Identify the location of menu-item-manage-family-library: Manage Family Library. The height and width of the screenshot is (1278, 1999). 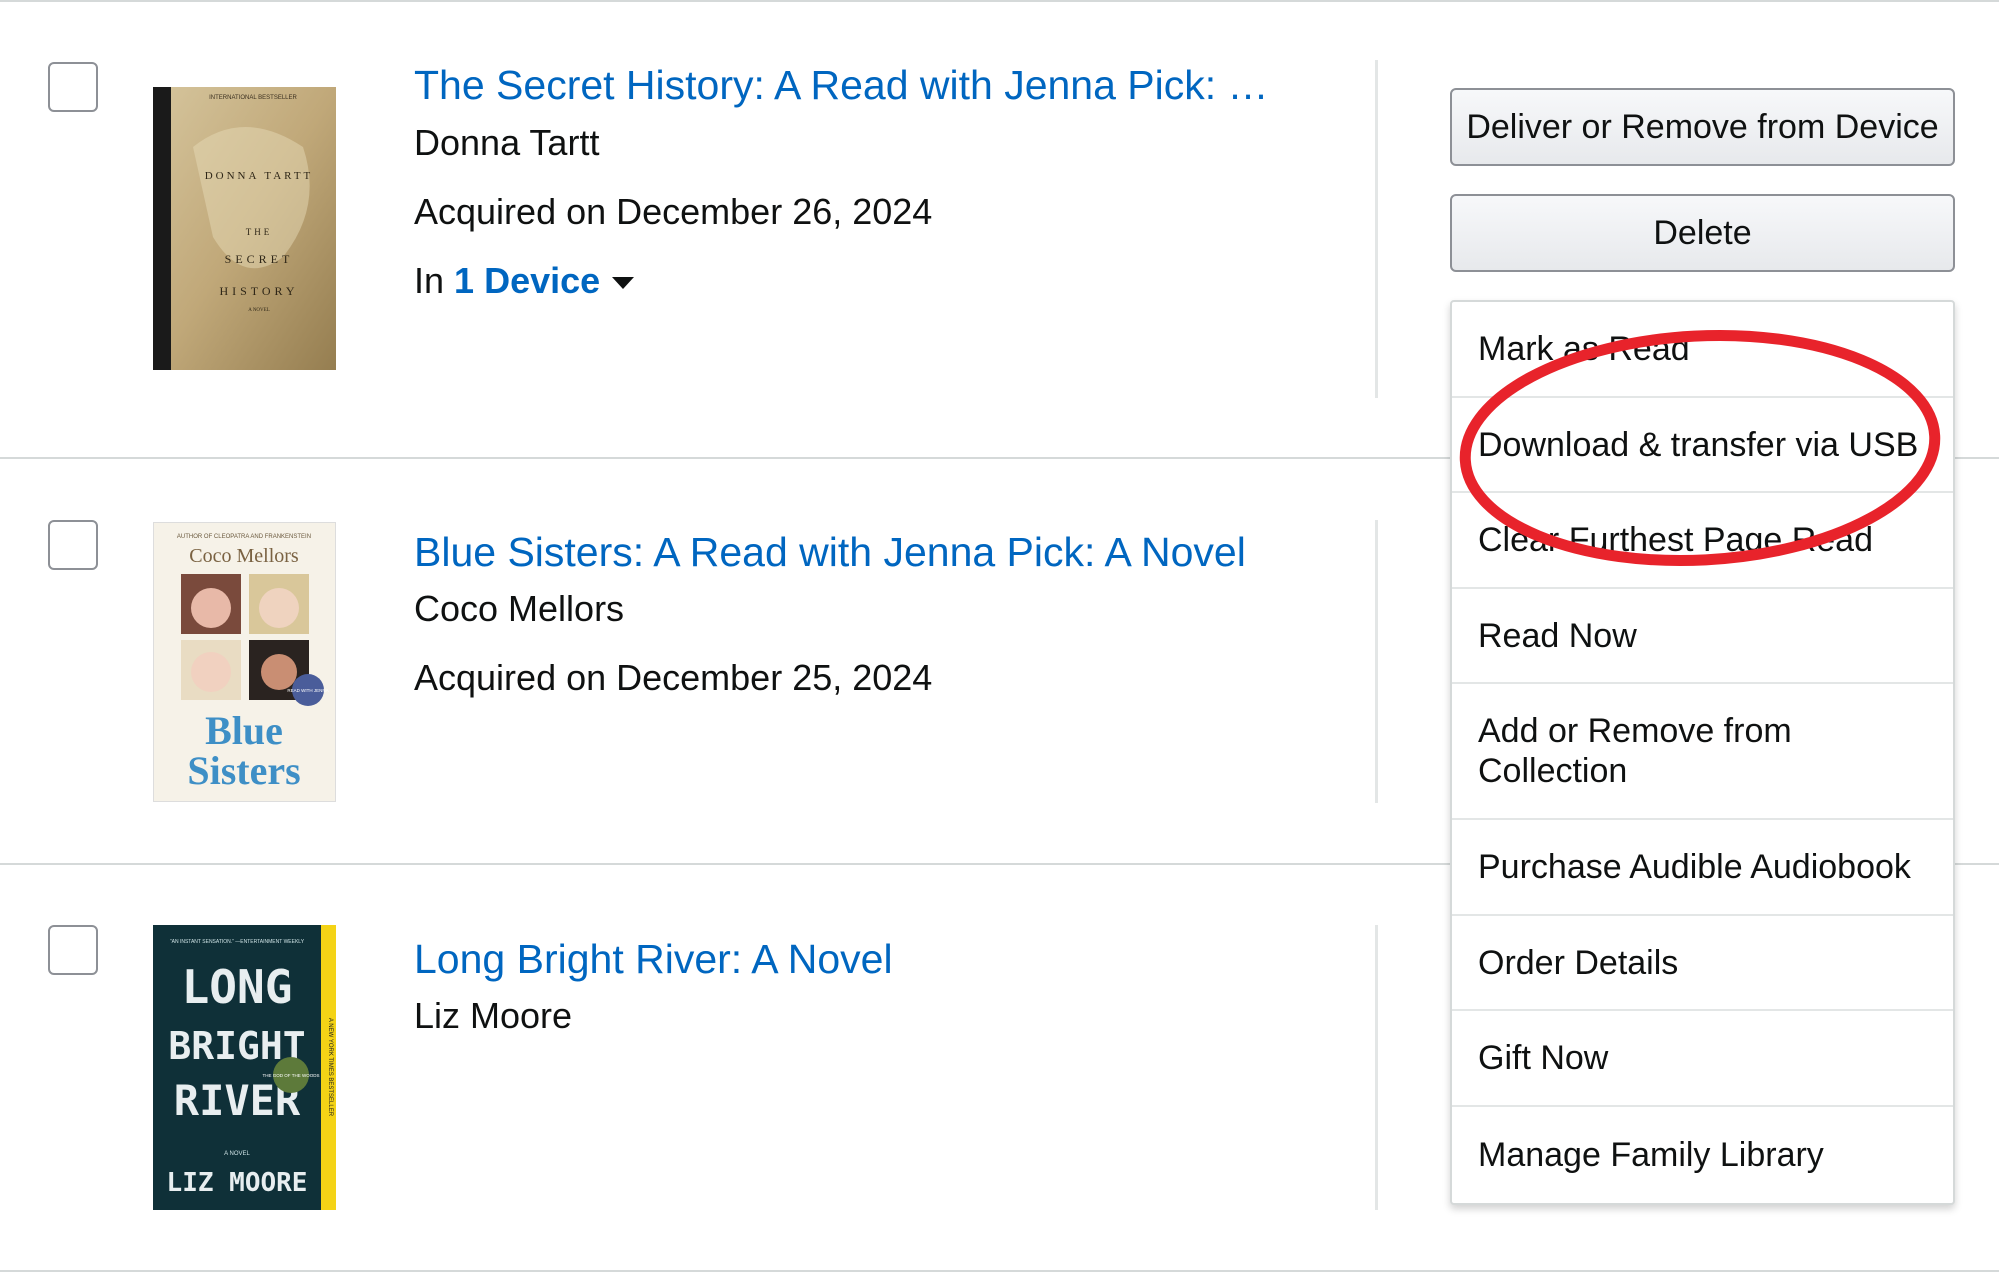
(1702, 1155).